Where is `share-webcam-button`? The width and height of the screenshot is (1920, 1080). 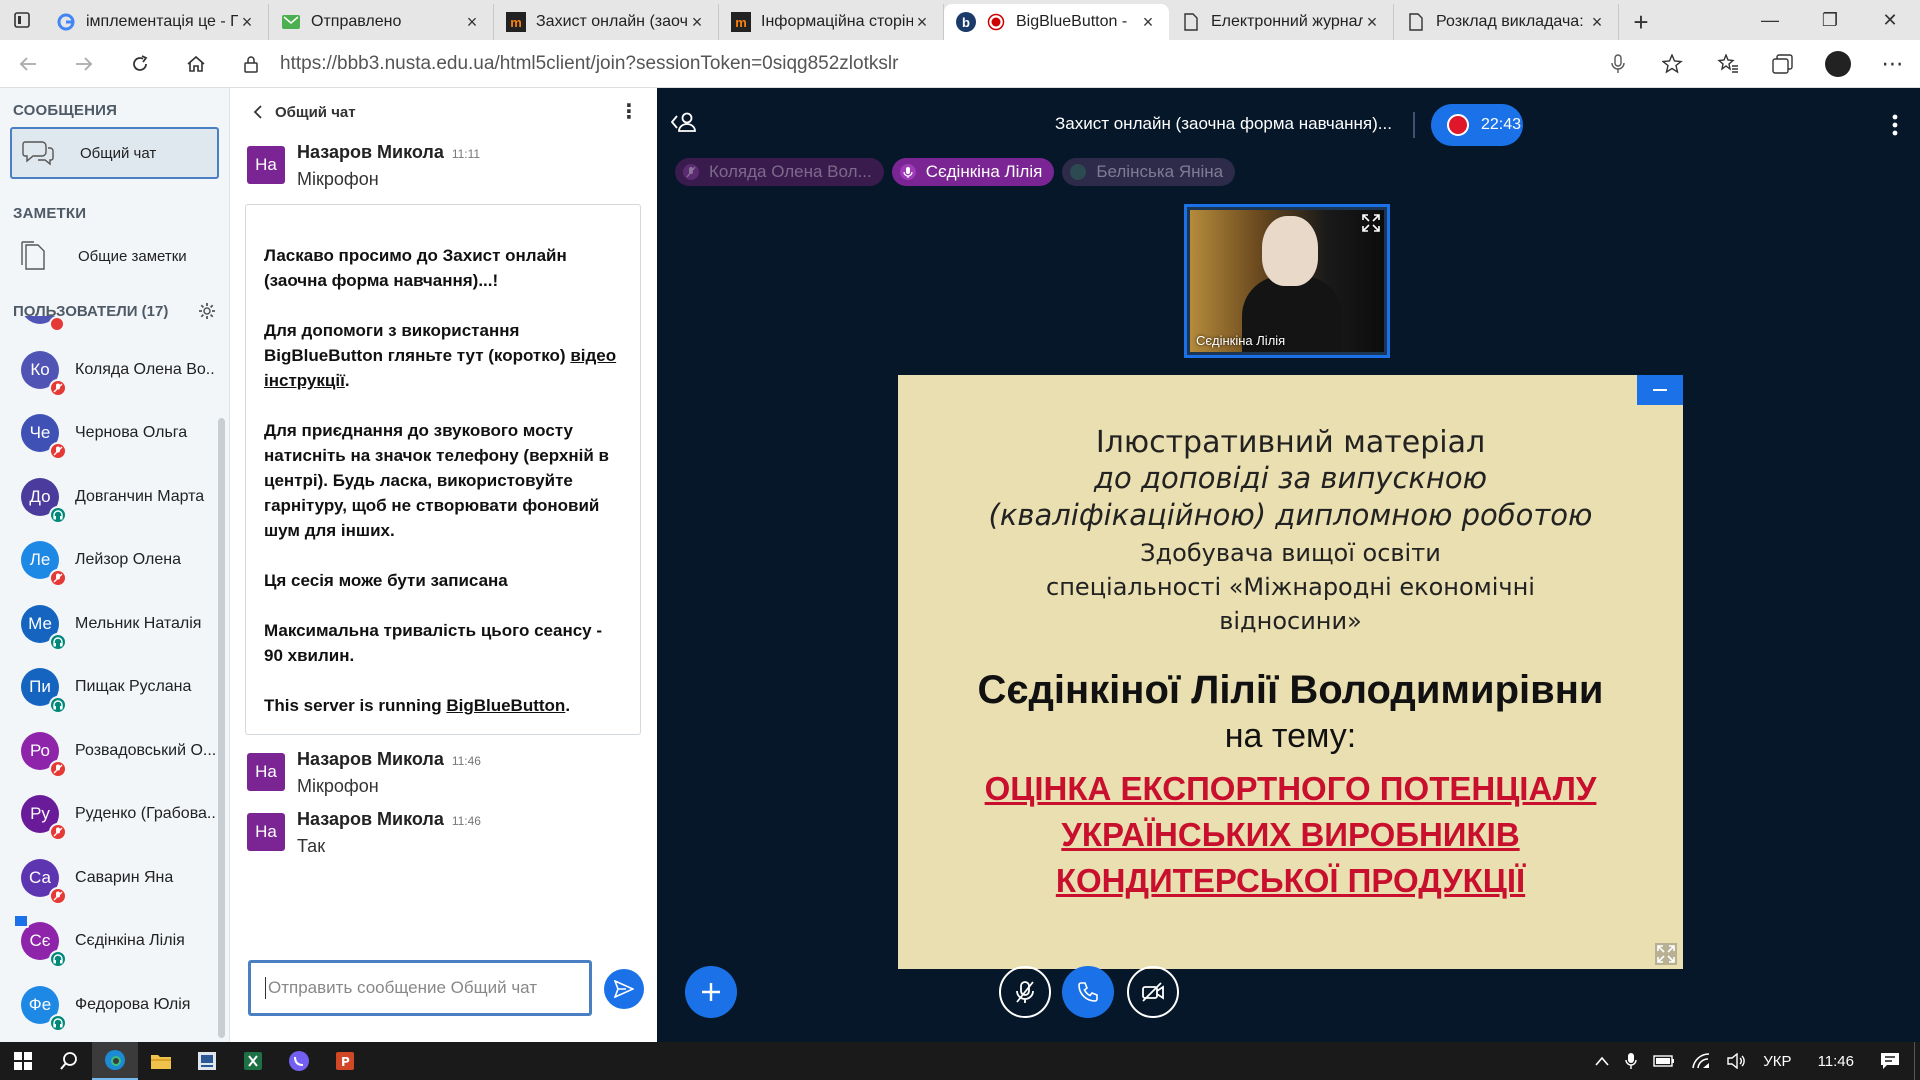 share-webcam-button is located at coordinates (1153, 992).